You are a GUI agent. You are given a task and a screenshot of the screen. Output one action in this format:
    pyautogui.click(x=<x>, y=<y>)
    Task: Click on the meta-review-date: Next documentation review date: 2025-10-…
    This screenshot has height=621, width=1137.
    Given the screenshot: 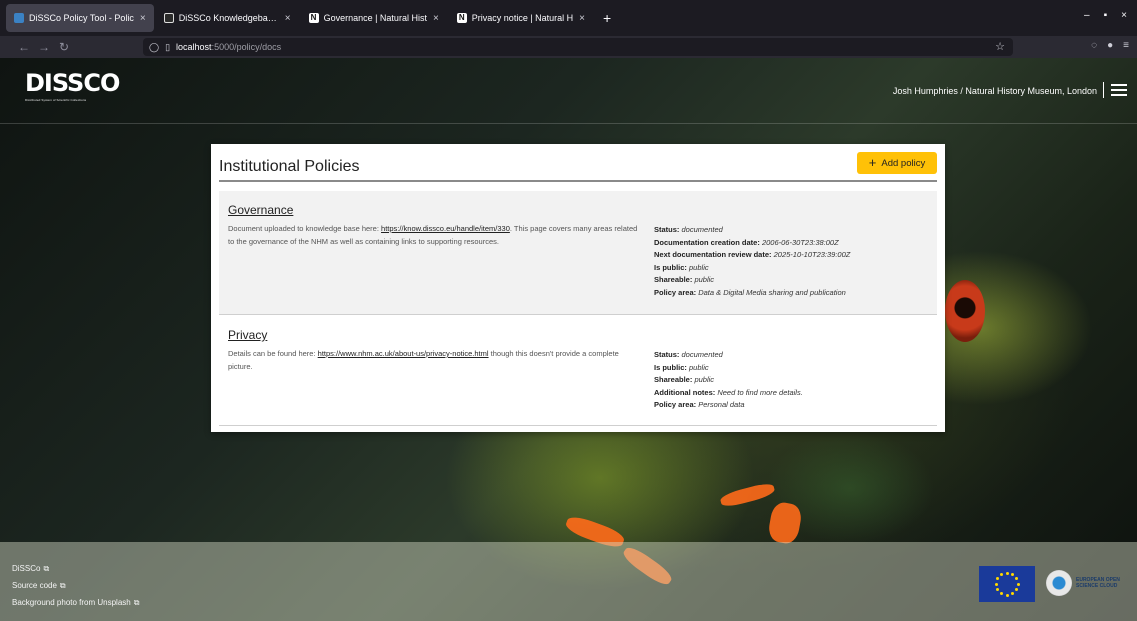 What is the action you would take?
    pyautogui.click(x=752, y=254)
    